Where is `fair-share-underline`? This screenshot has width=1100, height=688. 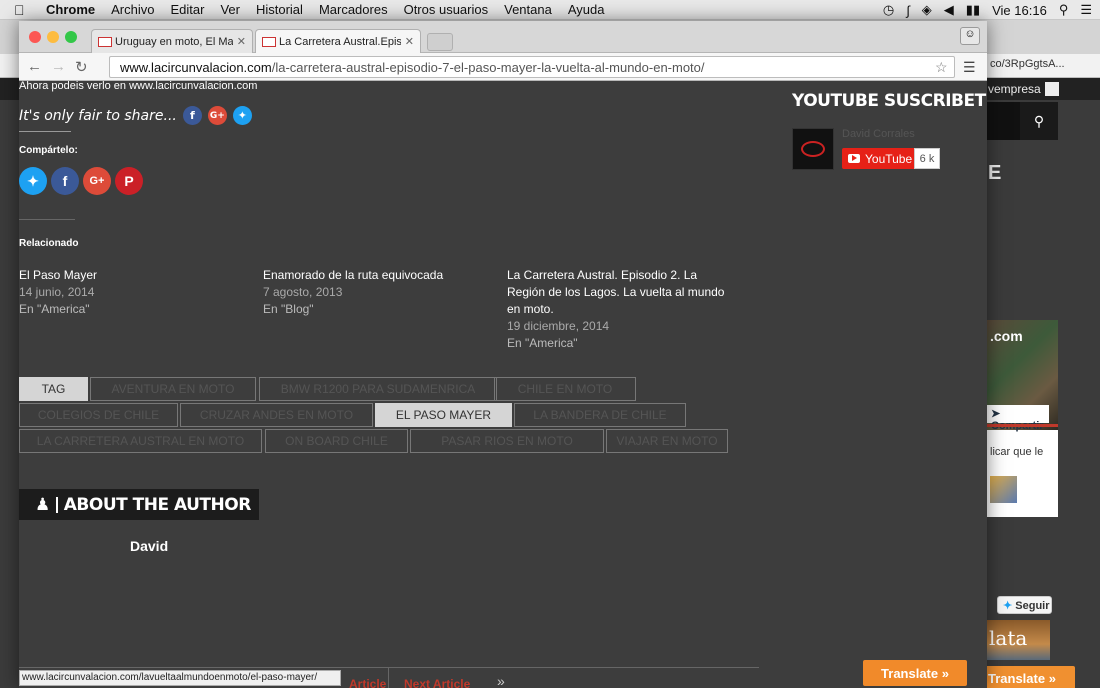
fair-share-underline is located at coordinates (45, 131).